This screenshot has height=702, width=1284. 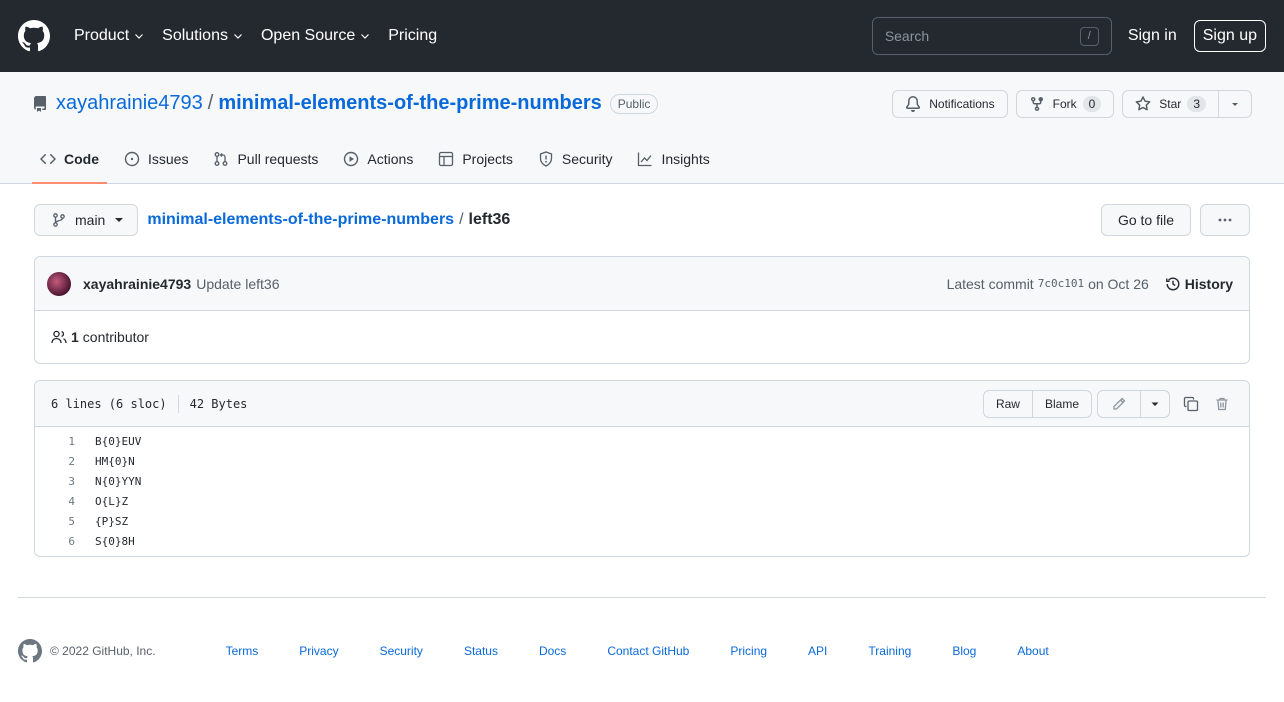 I want to click on tab-actions: Actions, so click(x=378, y=159).